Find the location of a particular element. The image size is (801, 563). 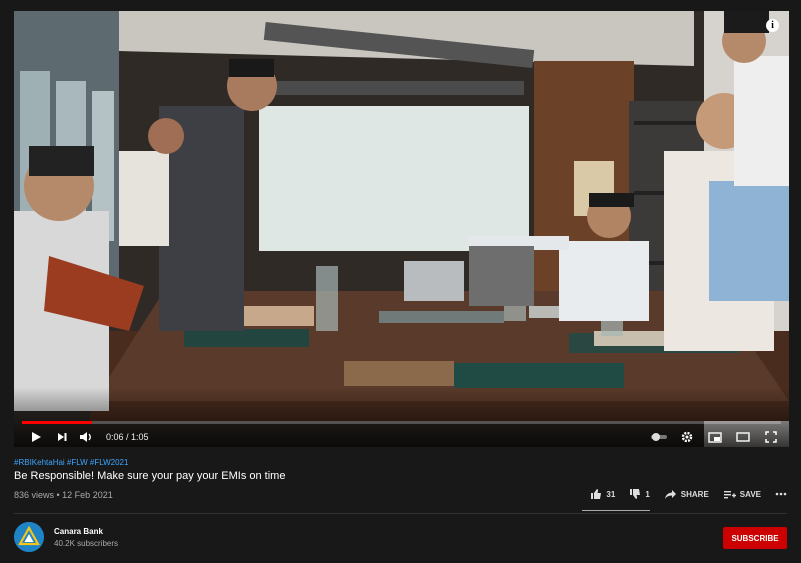

share-button: SHARE is located at coordinates (686, 494).